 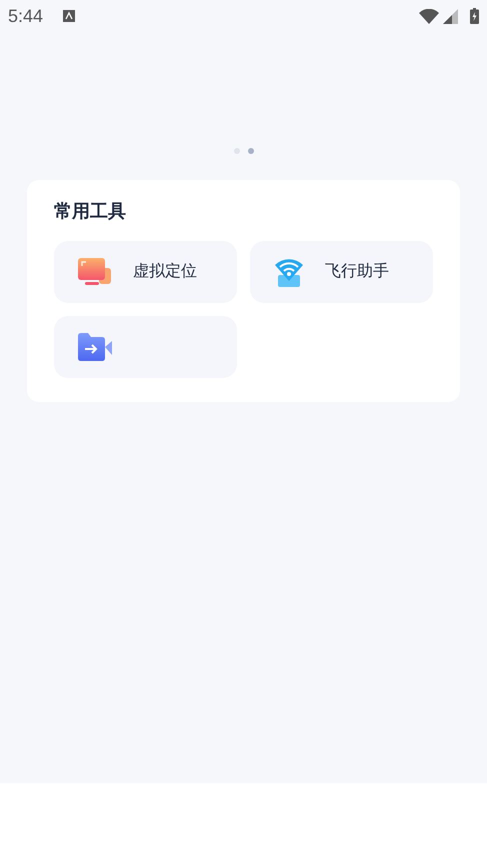 I want to click on tool-tile: 飞行助手, so click(x=341, y=272).